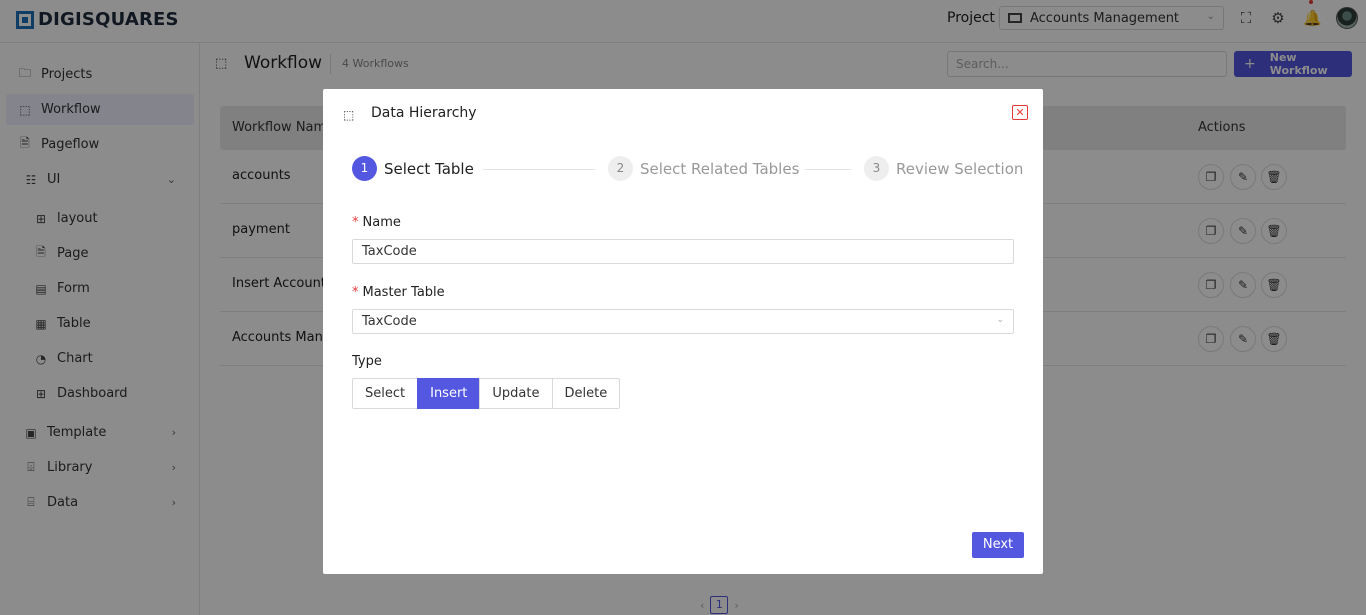 This screenshot has height=615, width=1366. Describe the element at coordinates (364, 168) in the screenshot. I see `step-number: 1` at that location.